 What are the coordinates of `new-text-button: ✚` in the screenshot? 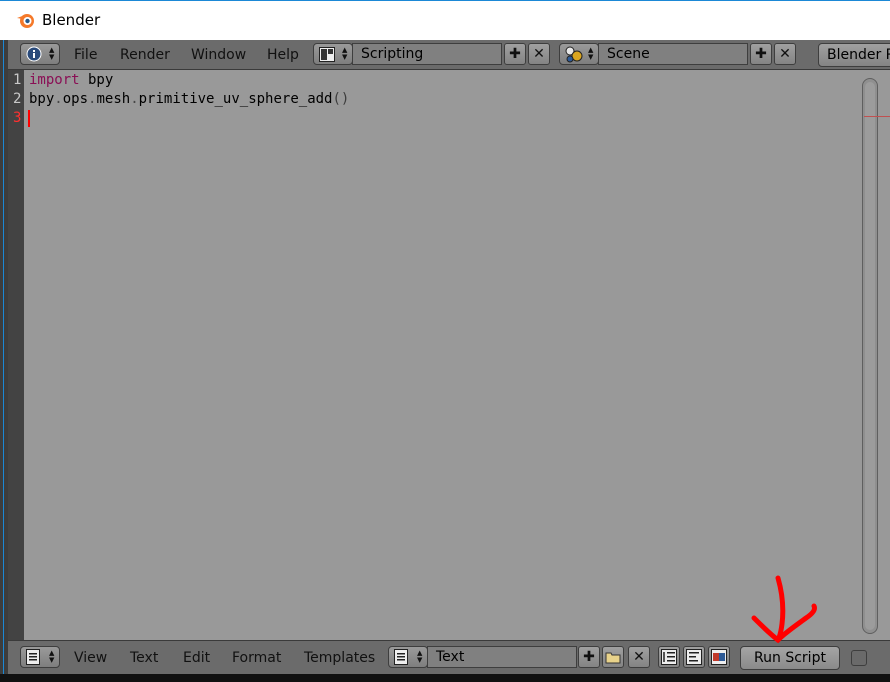 It's located at (589, 657).